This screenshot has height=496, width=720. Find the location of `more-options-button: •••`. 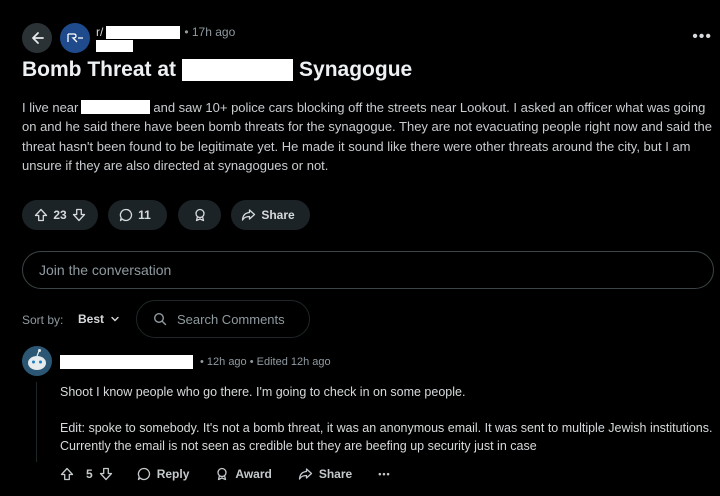

more-options-button: ••• is located at coordinates (702, 37).